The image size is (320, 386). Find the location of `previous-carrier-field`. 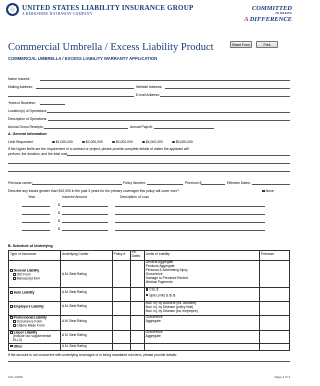

previous-carrier-field is located at coordinates (77, 184).